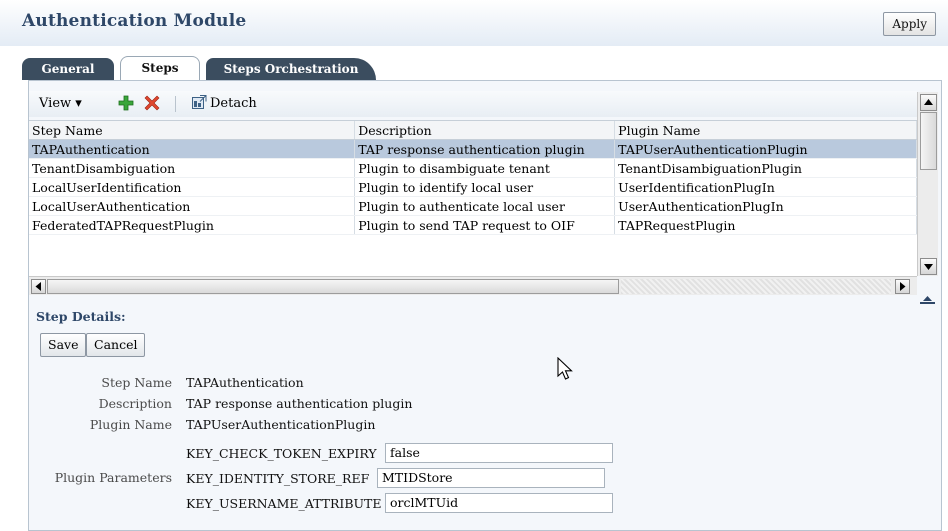  Describe the element at coordinates (192, 130) in the screenshot. I see `column-header-step-name: Step Name` at that location.